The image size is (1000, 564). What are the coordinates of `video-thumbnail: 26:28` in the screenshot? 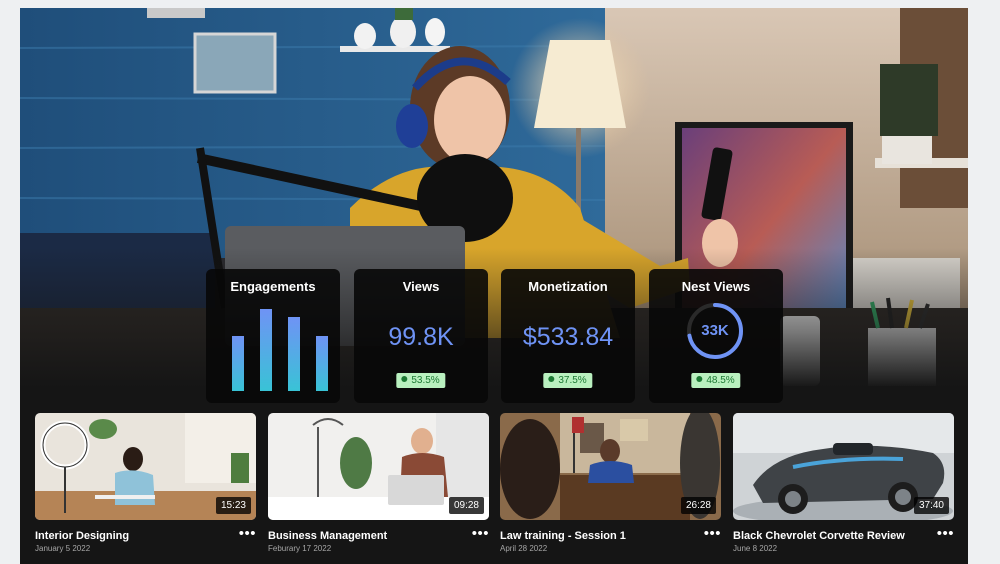 It's located at (610, 466).